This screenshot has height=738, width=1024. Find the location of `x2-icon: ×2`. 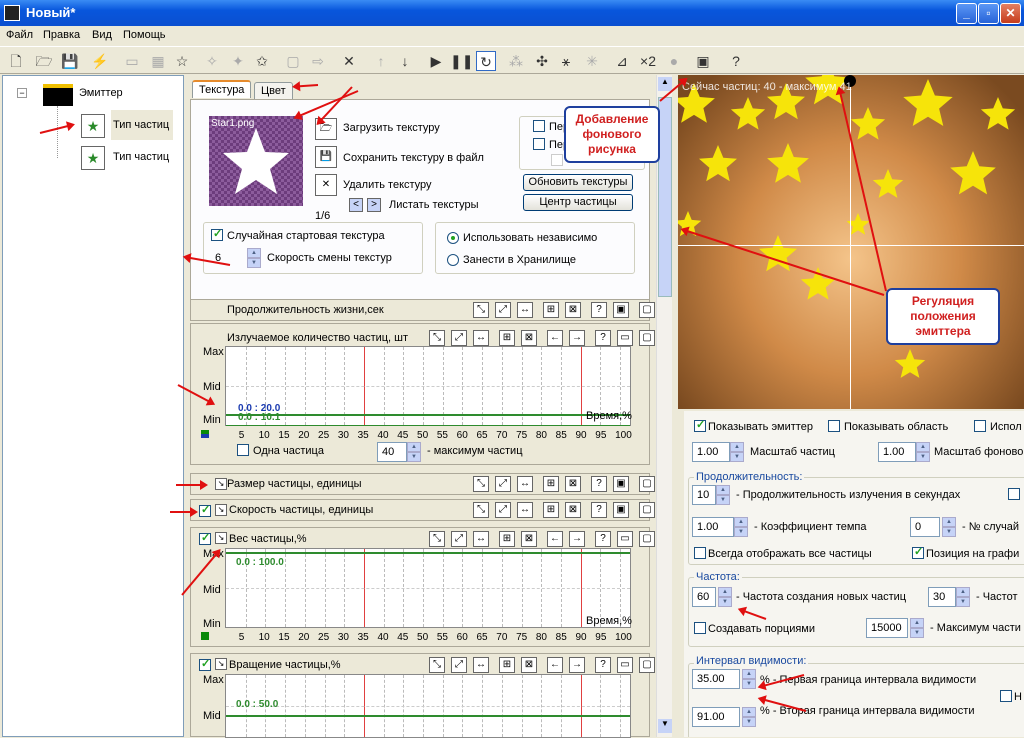

x2-icon: ×2 is located at coordinates (648, 61).